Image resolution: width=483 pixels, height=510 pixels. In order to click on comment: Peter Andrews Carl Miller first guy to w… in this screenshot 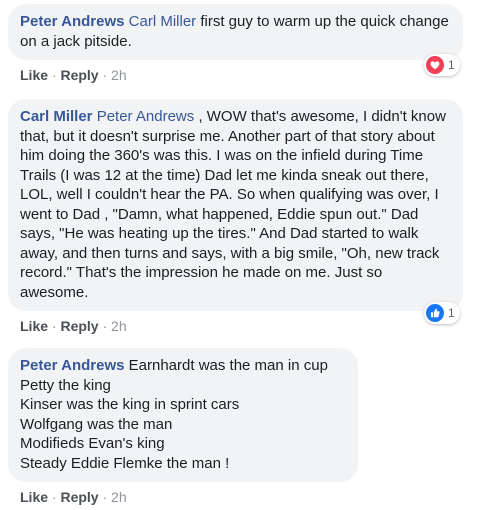, I will do `click(235, 44)`.